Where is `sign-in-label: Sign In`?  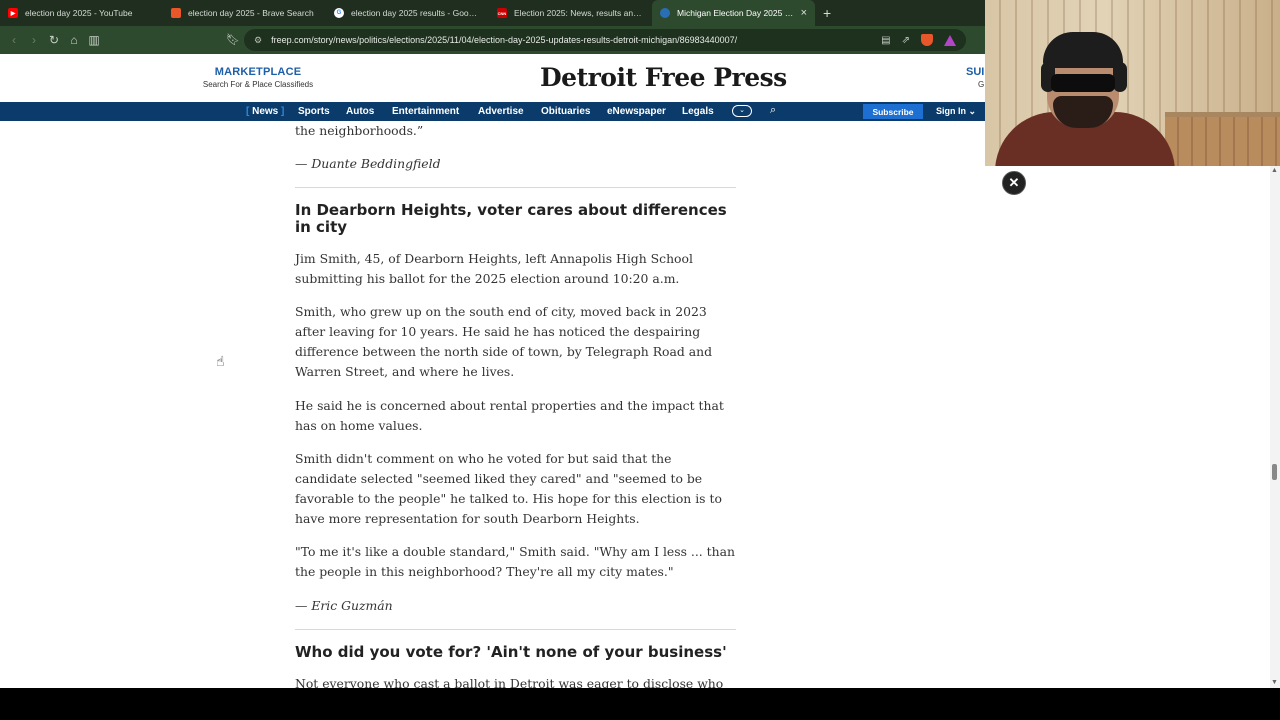 sign-in-label: Sign In is located at coordinates (951, 111).